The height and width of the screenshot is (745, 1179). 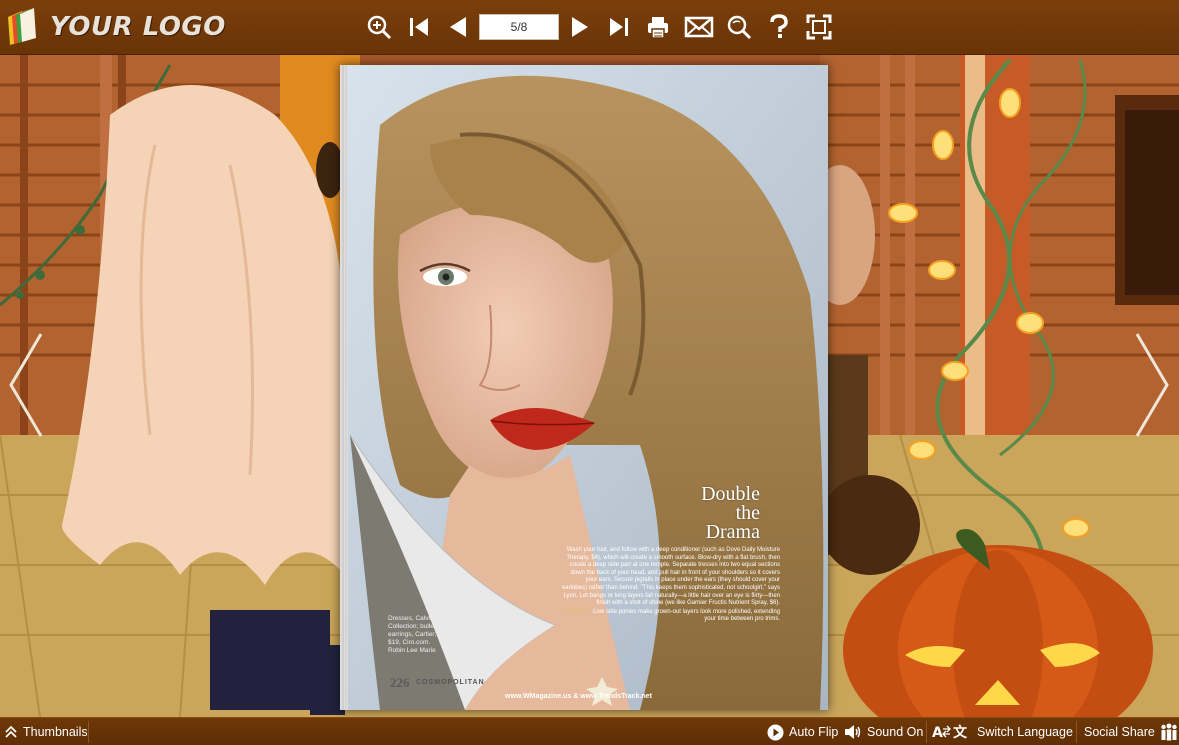 I want to click on help-icon, so click(x=779, y=26).